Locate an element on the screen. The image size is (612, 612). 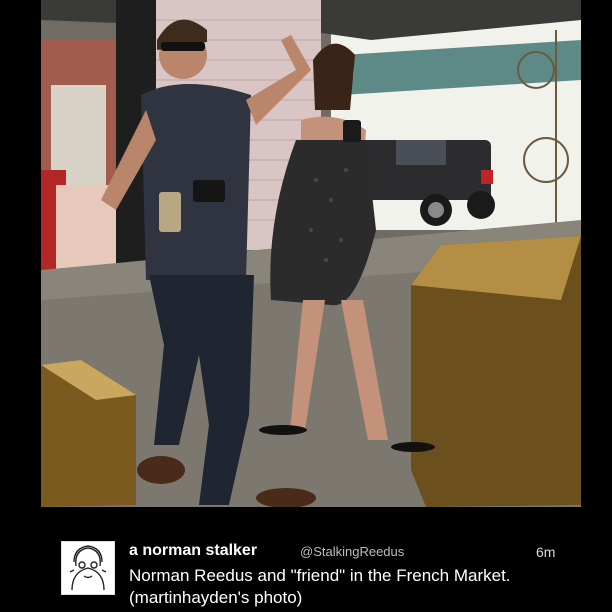
sketch-portrait-avatar-icon is located at coordinates (88, 568).